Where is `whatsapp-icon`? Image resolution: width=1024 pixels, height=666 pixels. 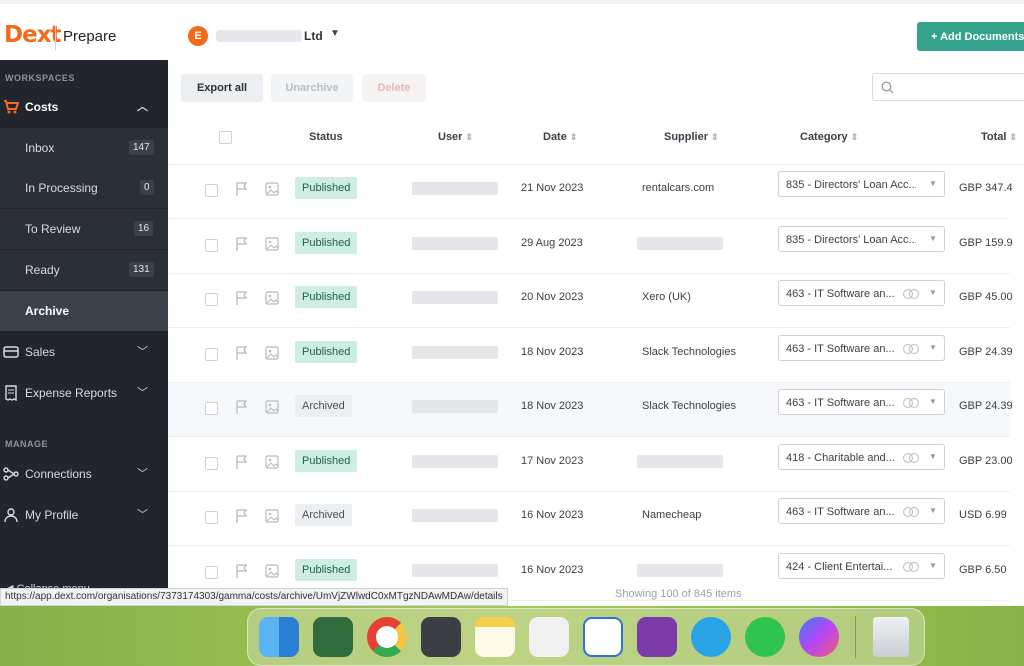 whatsapp-icon is located at coordinates (765, 637).